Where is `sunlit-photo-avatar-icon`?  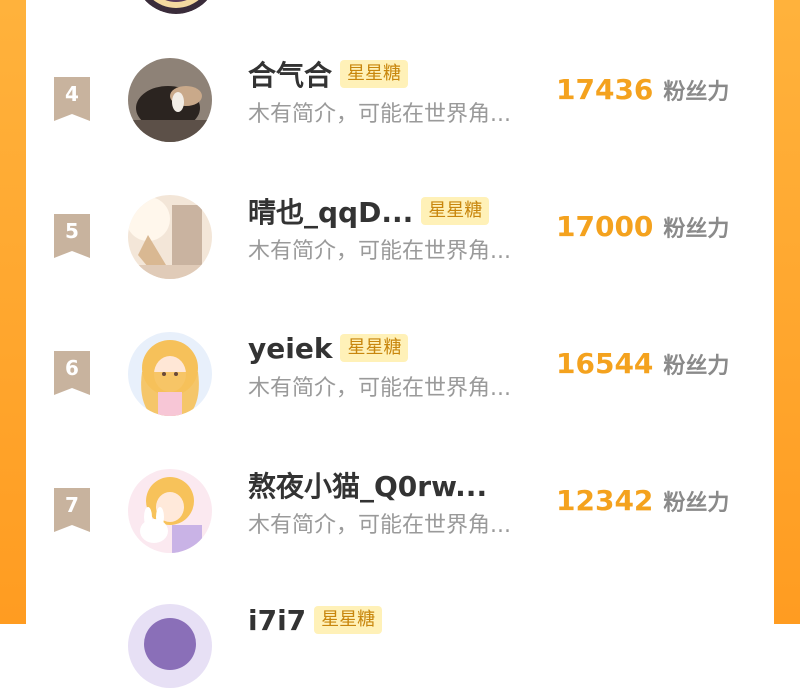 sunlit-photo-avatar-icon is located at coordinates (170, 237).